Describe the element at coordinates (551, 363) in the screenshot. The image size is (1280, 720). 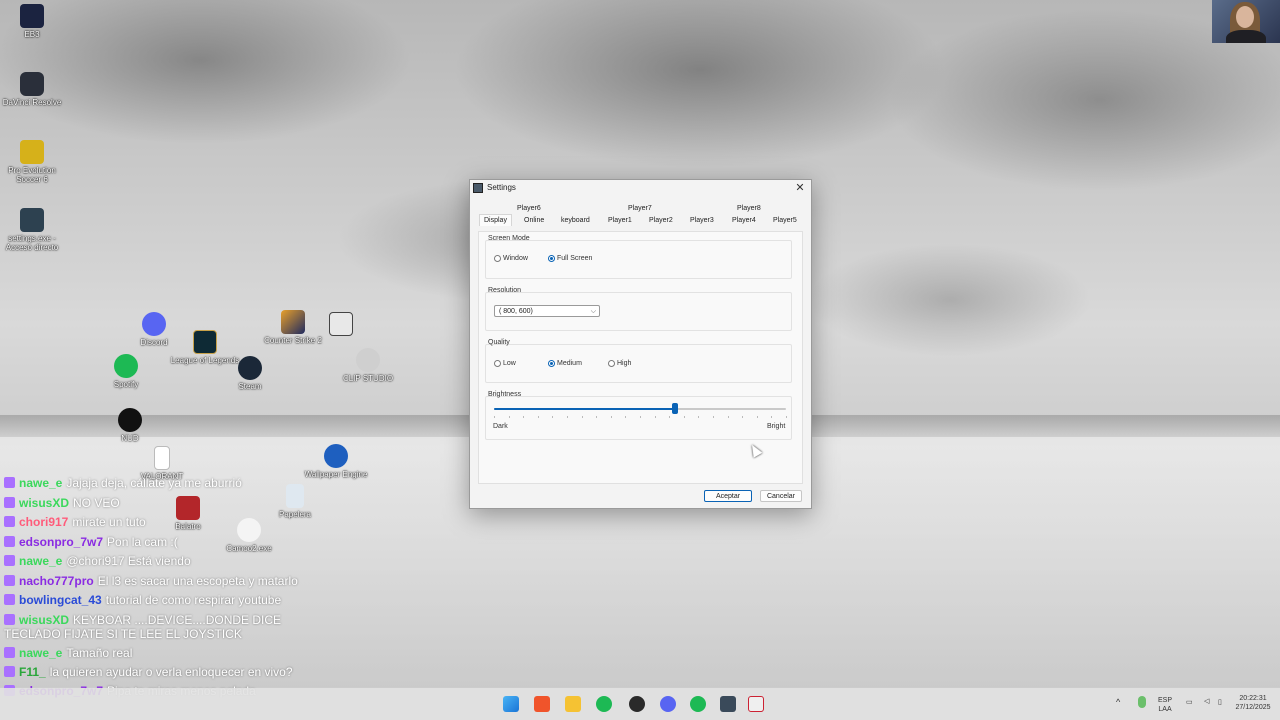
I see `radio-medium-dot` at that location.